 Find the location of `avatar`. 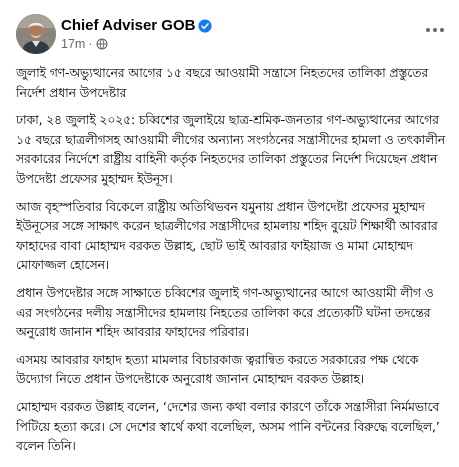

avatar is located at coordinates (36, 34).